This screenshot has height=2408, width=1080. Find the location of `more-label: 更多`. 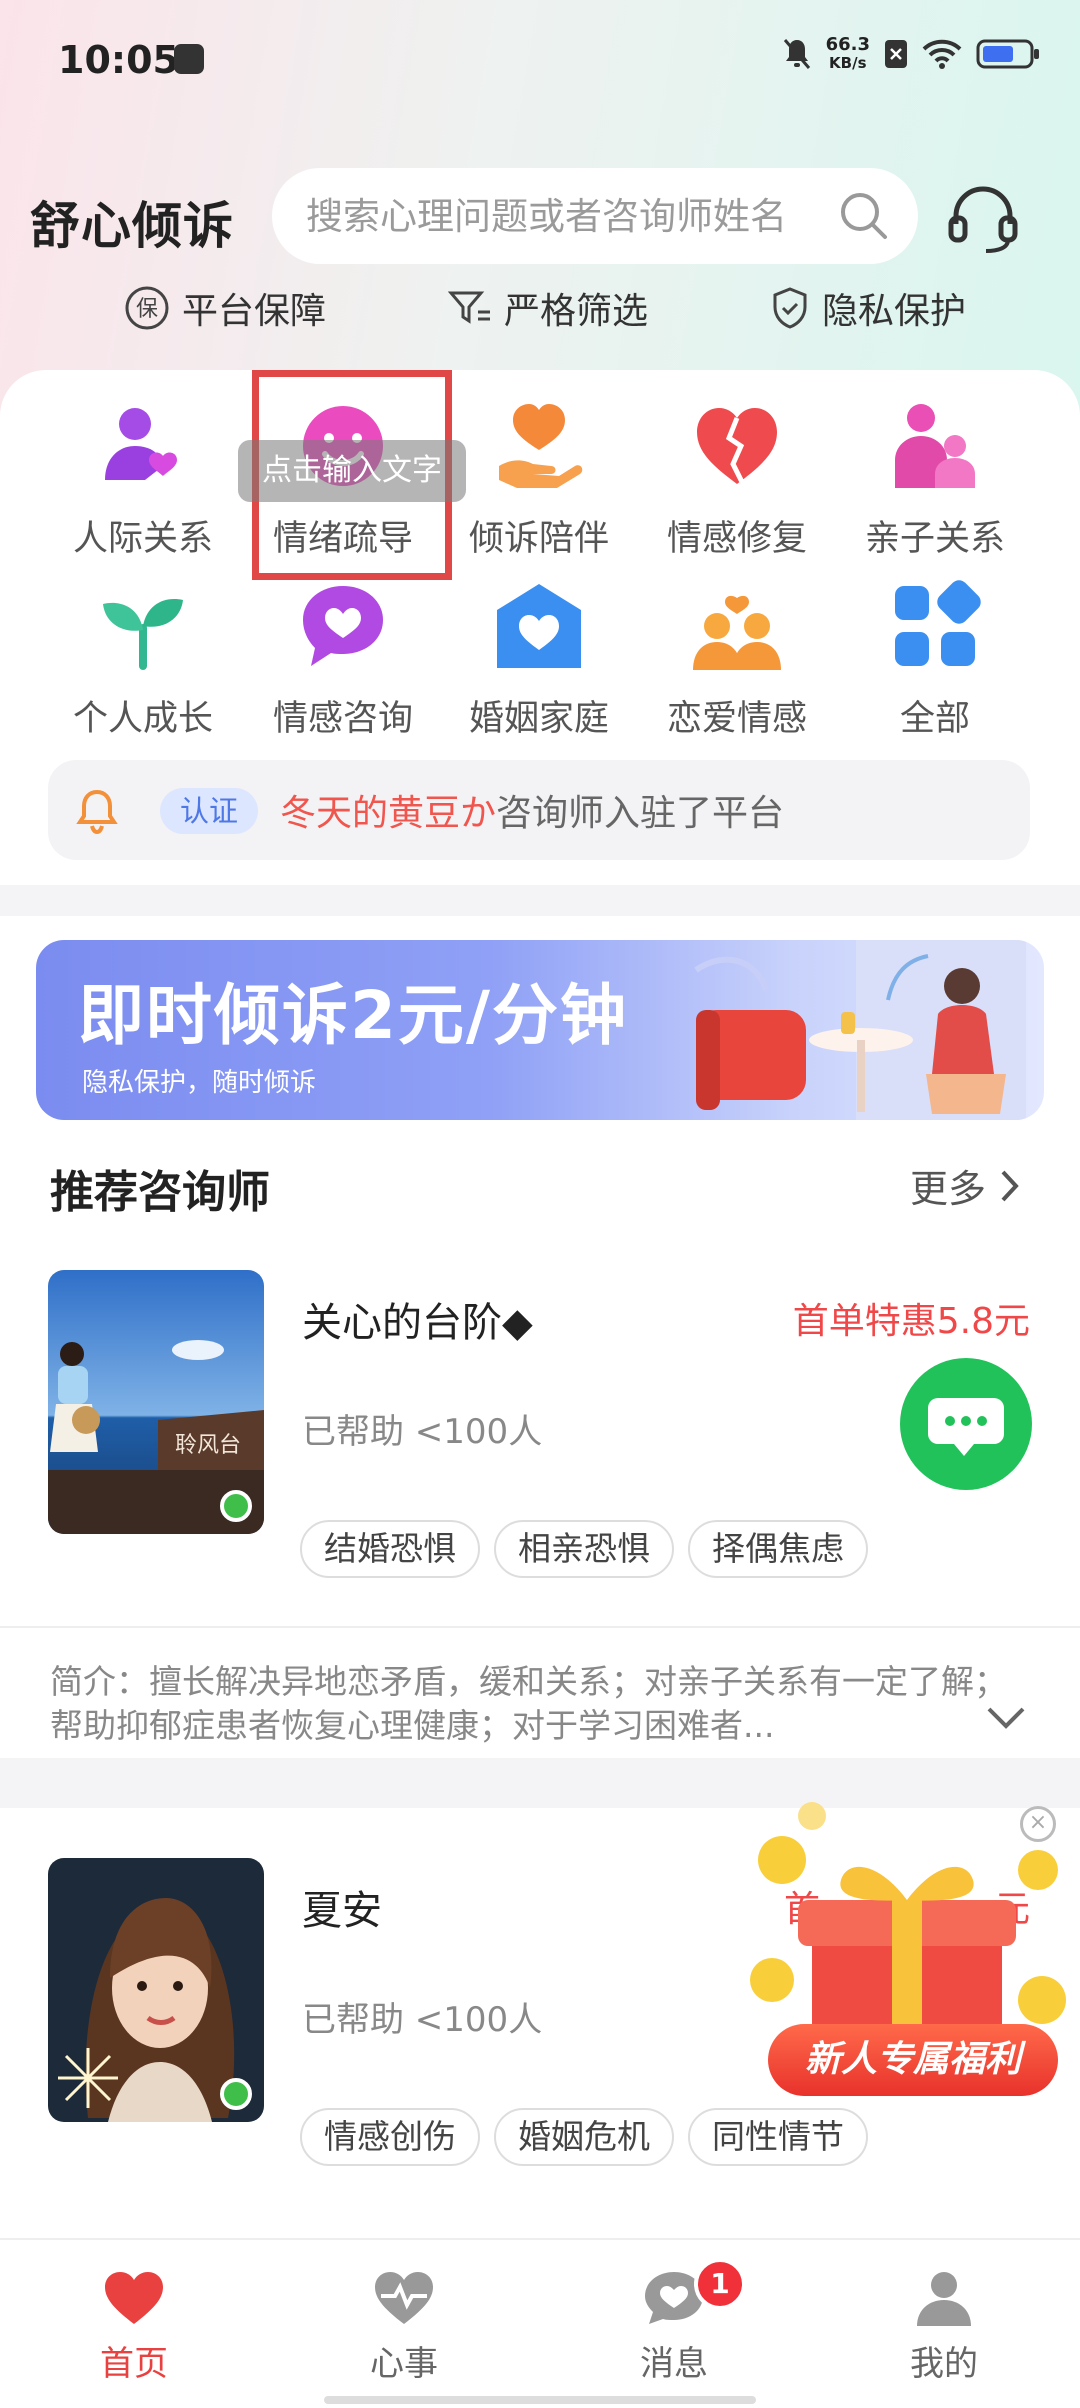

more-label: 更多 is located at coordinates (947, 1189).